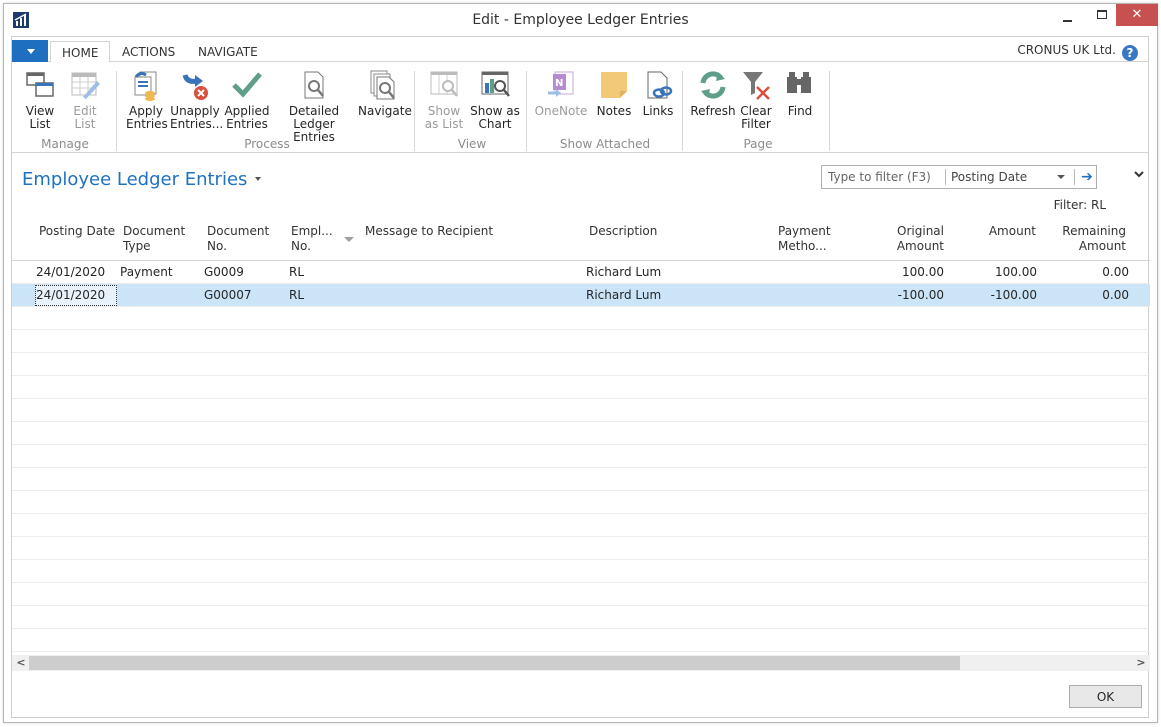  What do you see at coordinates (1105, 696) in the screenshot?
I see `ok-button: OK` at bounding box center [1105, 696].